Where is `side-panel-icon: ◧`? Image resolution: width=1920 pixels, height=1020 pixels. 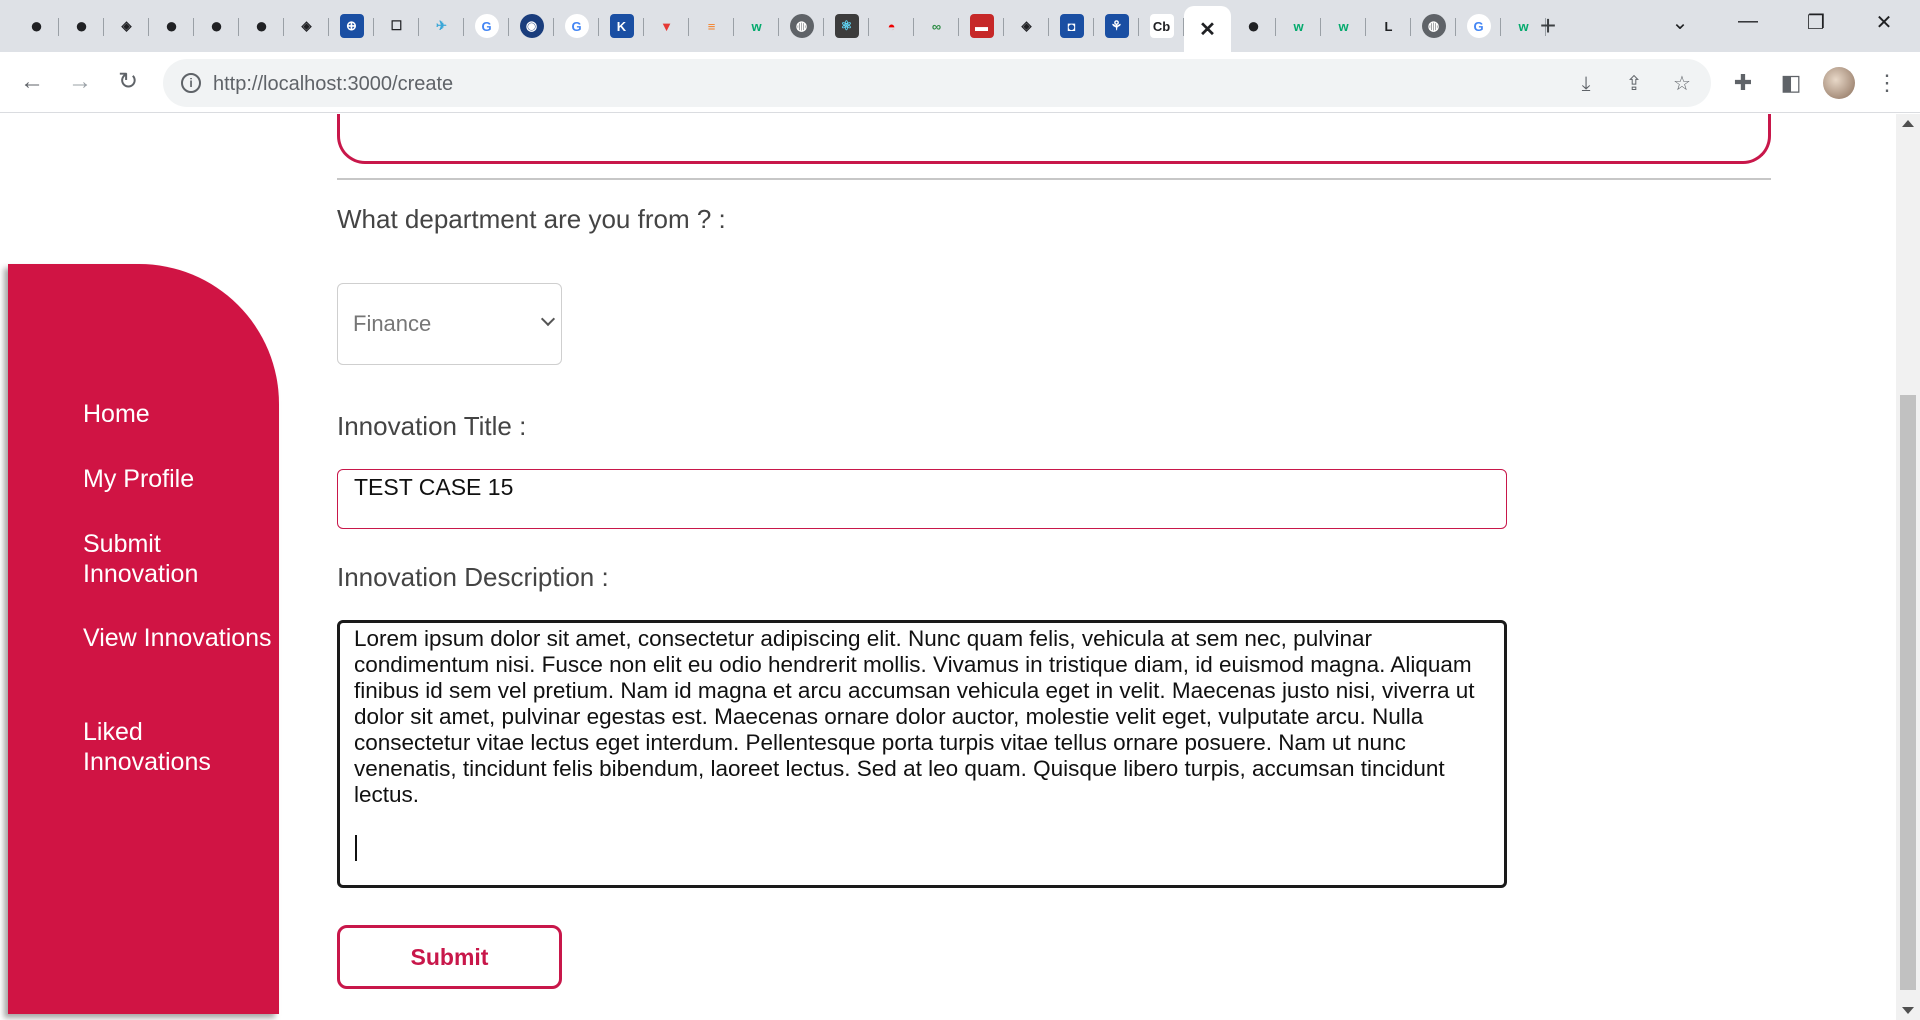 side-panel-icon: ◧ is located at coordinates (1791, 83).